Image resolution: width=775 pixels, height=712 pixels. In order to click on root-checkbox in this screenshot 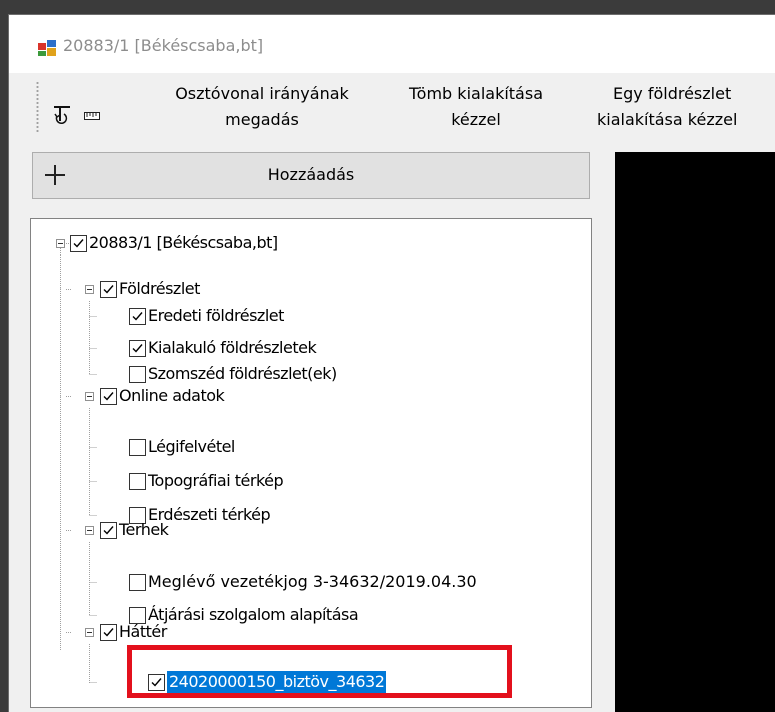, I will do `click(78, 243)`.